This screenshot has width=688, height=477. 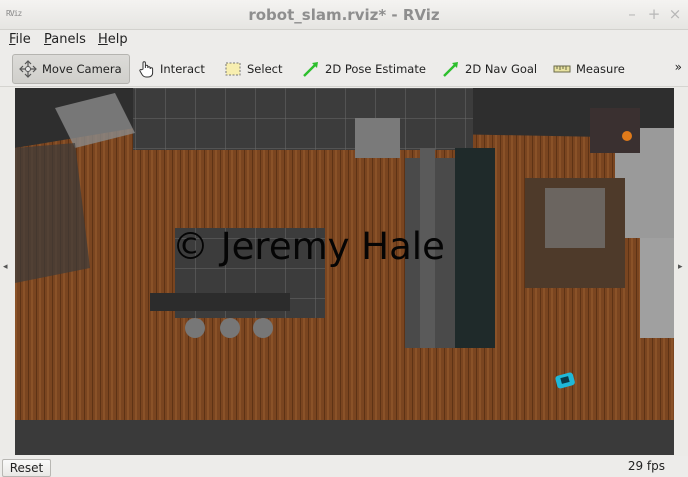 I want to click on move-camera-tool: Move Camera, so click(x=71, y=69).